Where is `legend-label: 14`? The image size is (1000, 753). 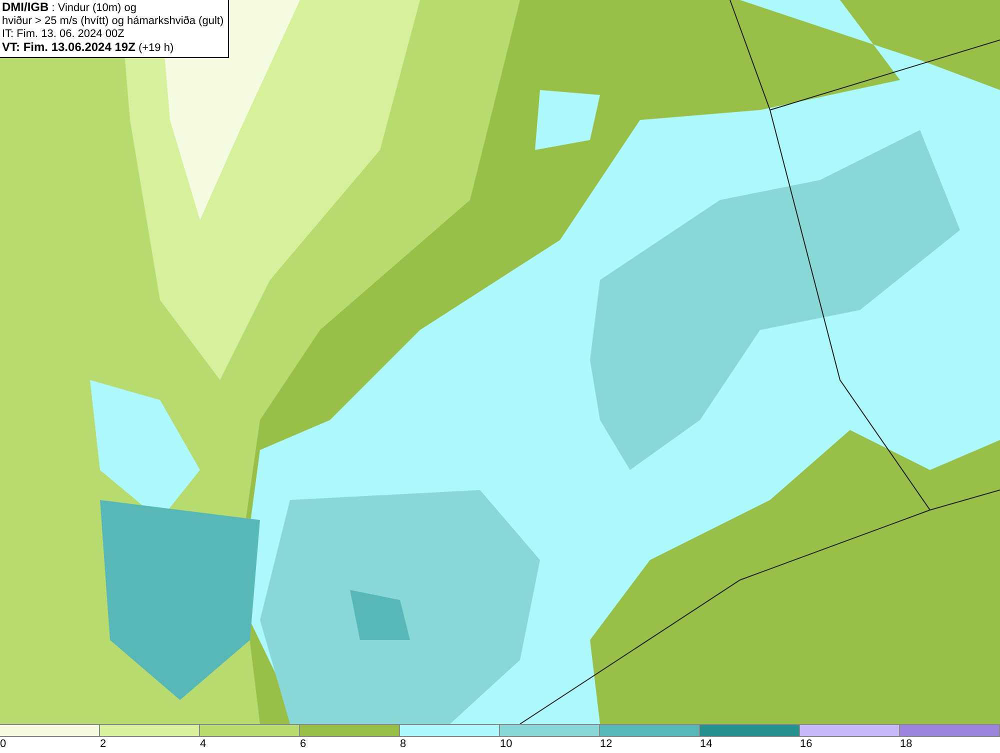 legend-label: 14 is located at coordinates (706, 744).